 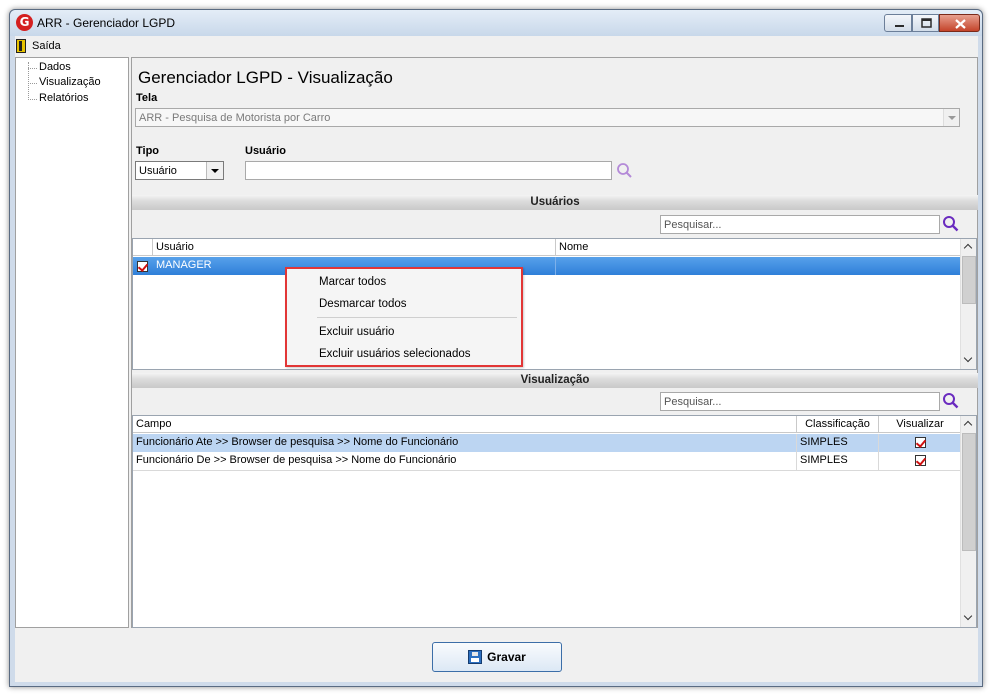 What do you see at coordinates (547, 117) in the screenshot?
I see `tela-select: ARR - Pesquisa de Motorista por Carro` at bounding box center [547, 117].